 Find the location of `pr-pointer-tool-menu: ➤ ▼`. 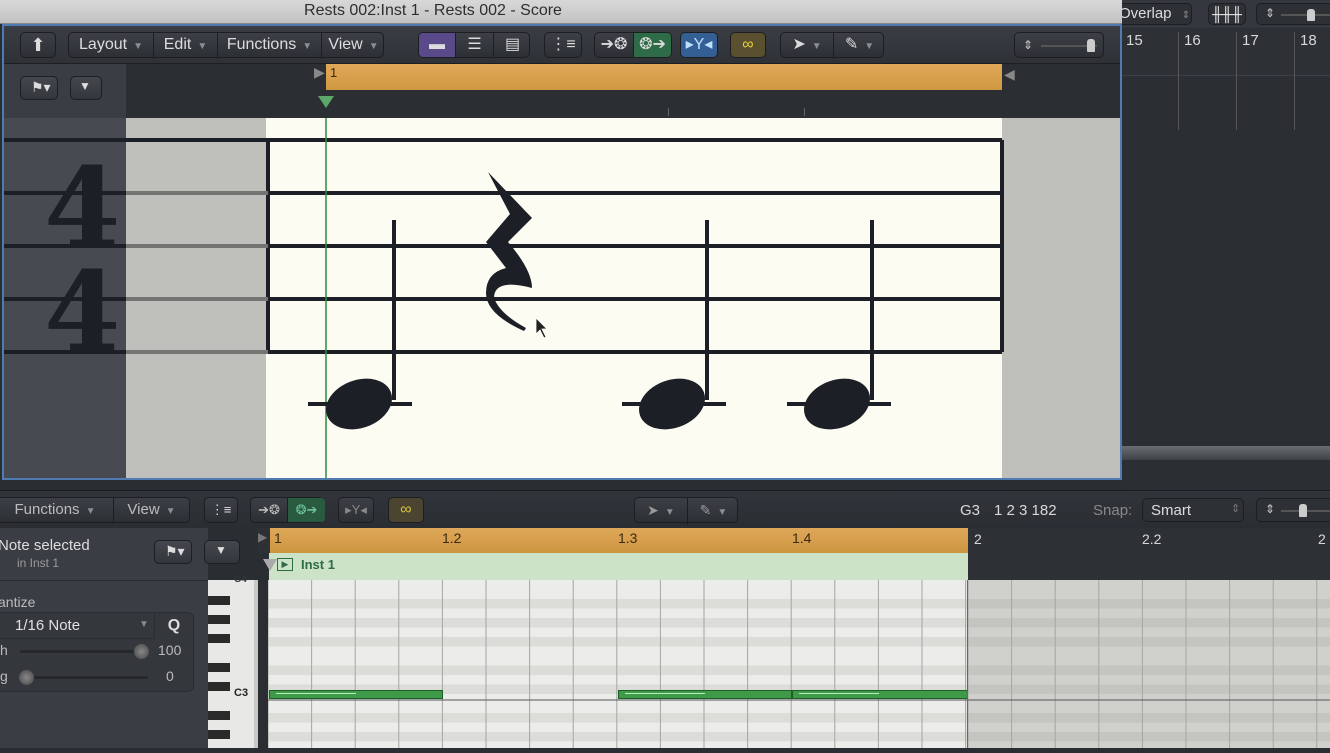

pr-pointer-tool-menu: ➤ ▼ is located at coordinates (661, 511).